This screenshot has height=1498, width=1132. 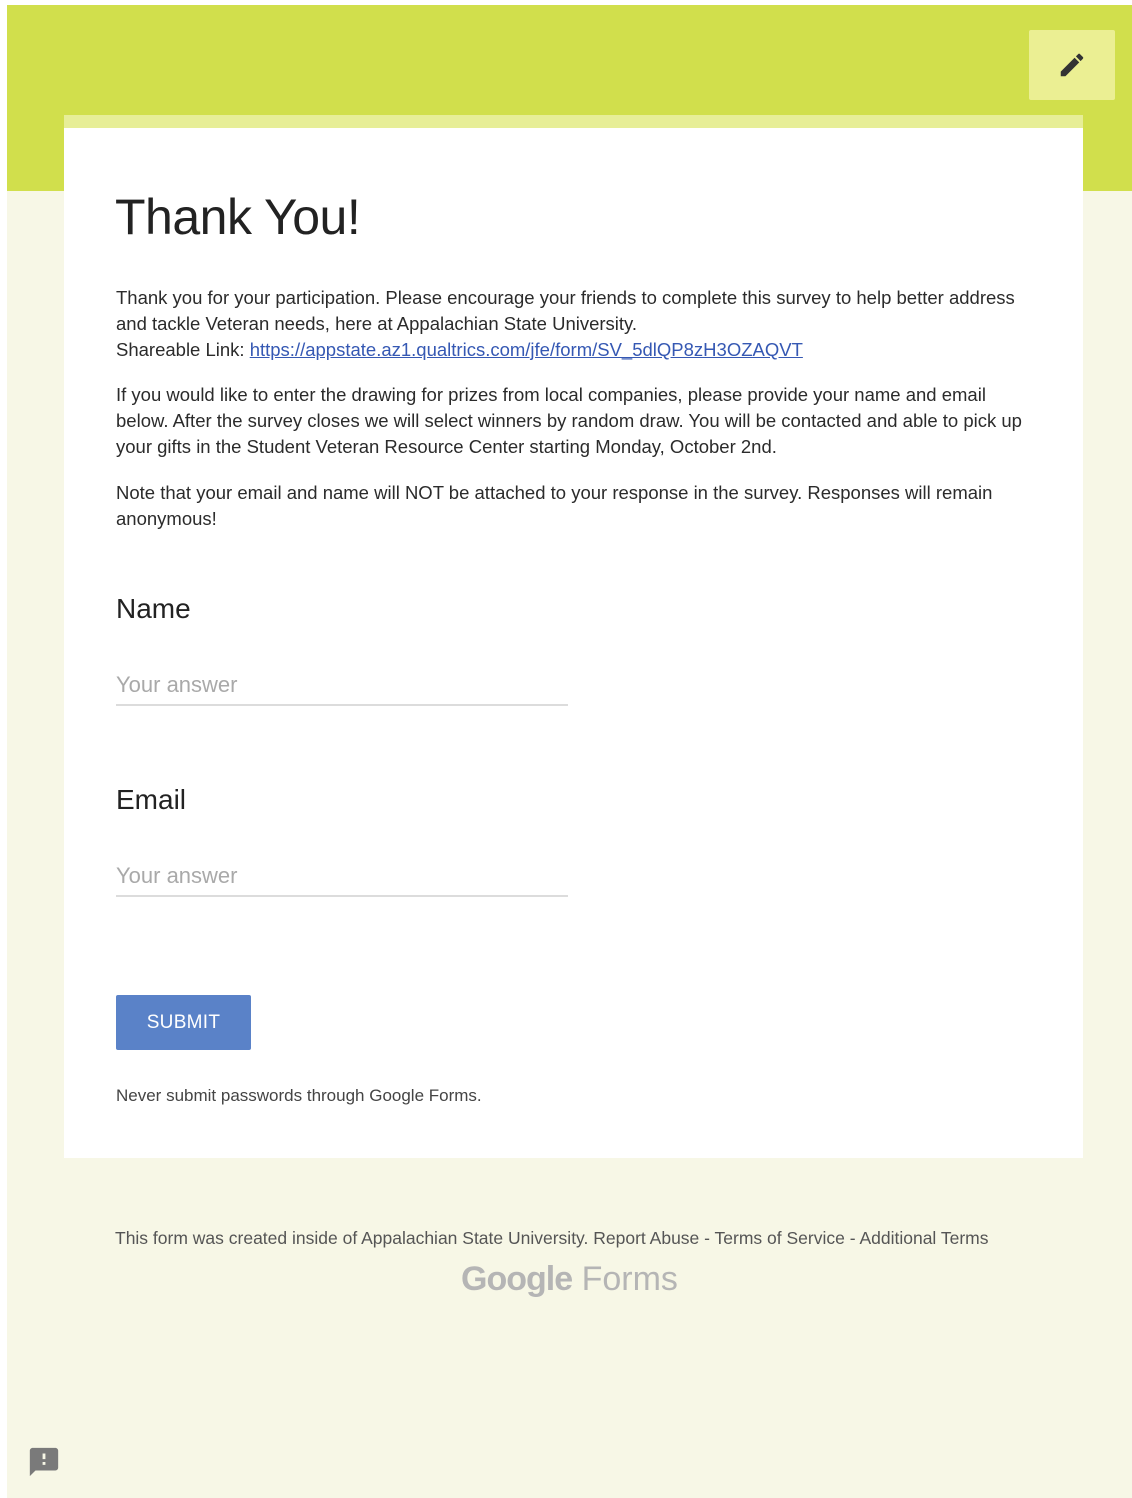 I want to click on terms-of-service-link: Terms of Service, so click(x=780, y=1238).